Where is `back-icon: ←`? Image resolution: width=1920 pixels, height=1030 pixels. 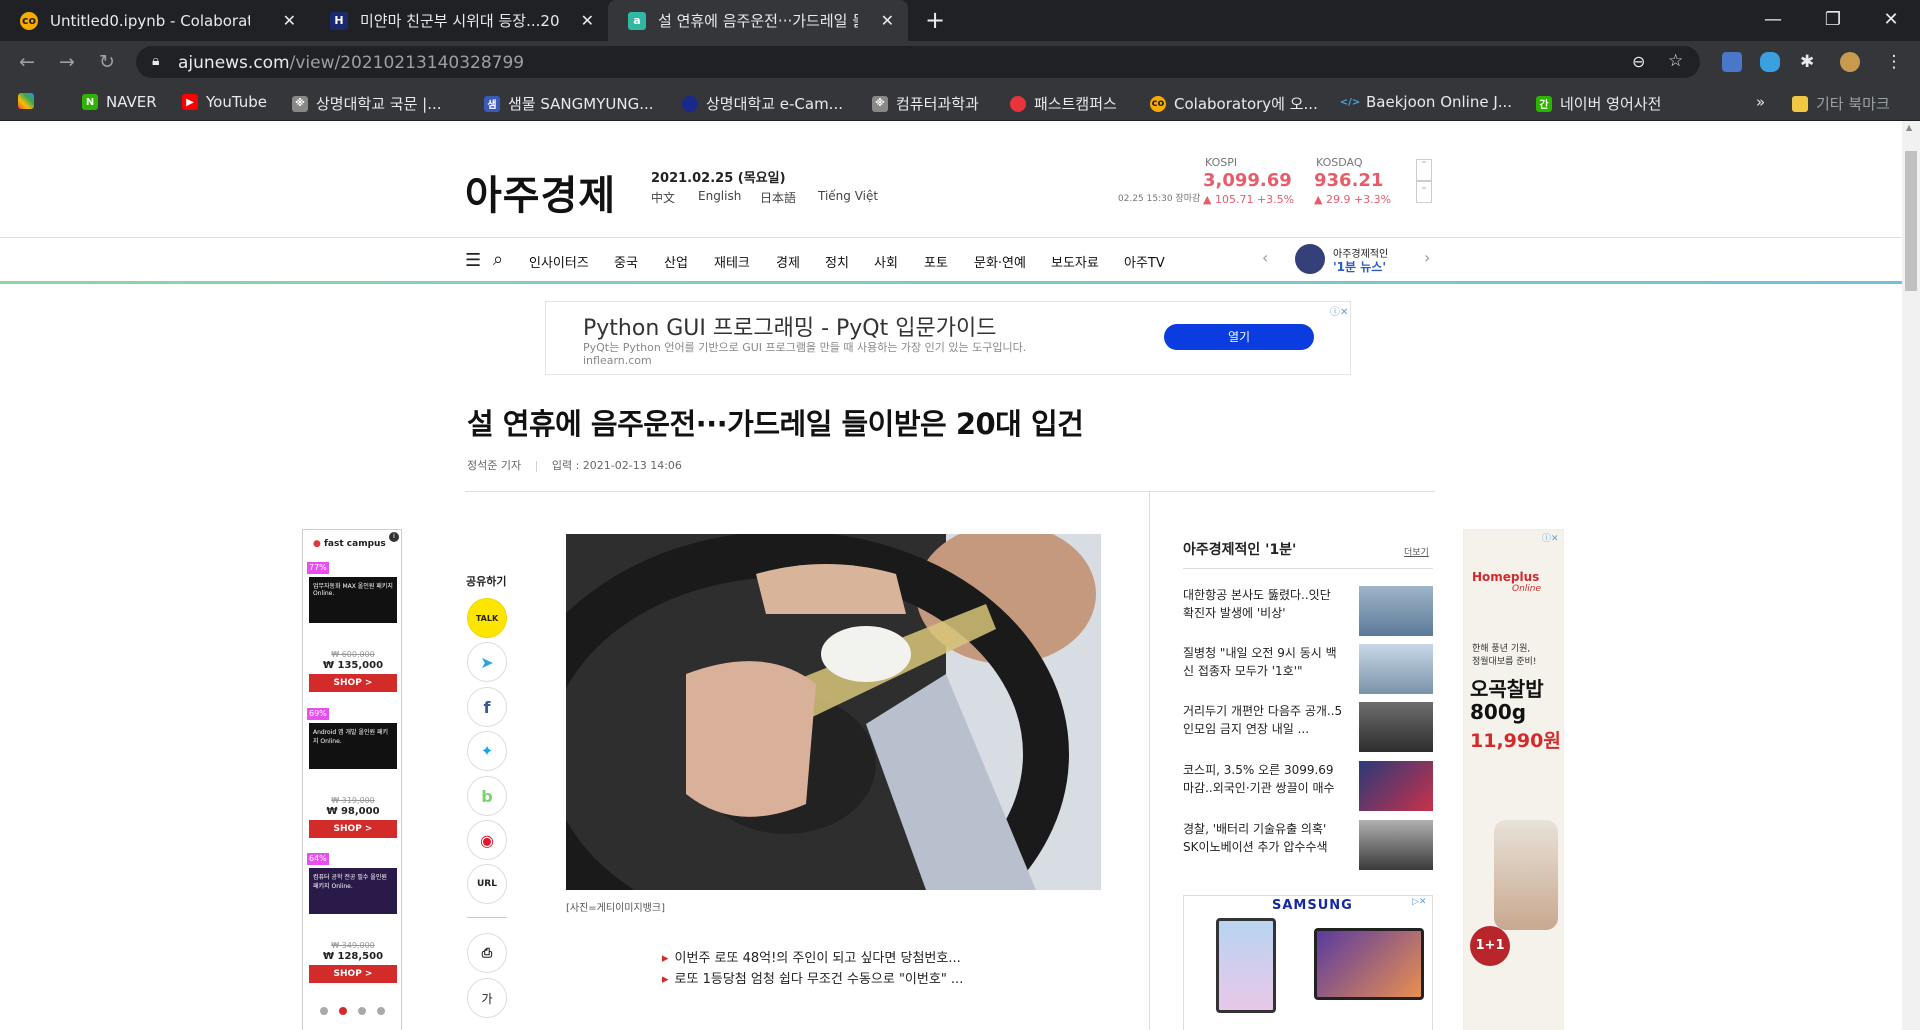
back-icon: ← is located at coordinates (27, 62).